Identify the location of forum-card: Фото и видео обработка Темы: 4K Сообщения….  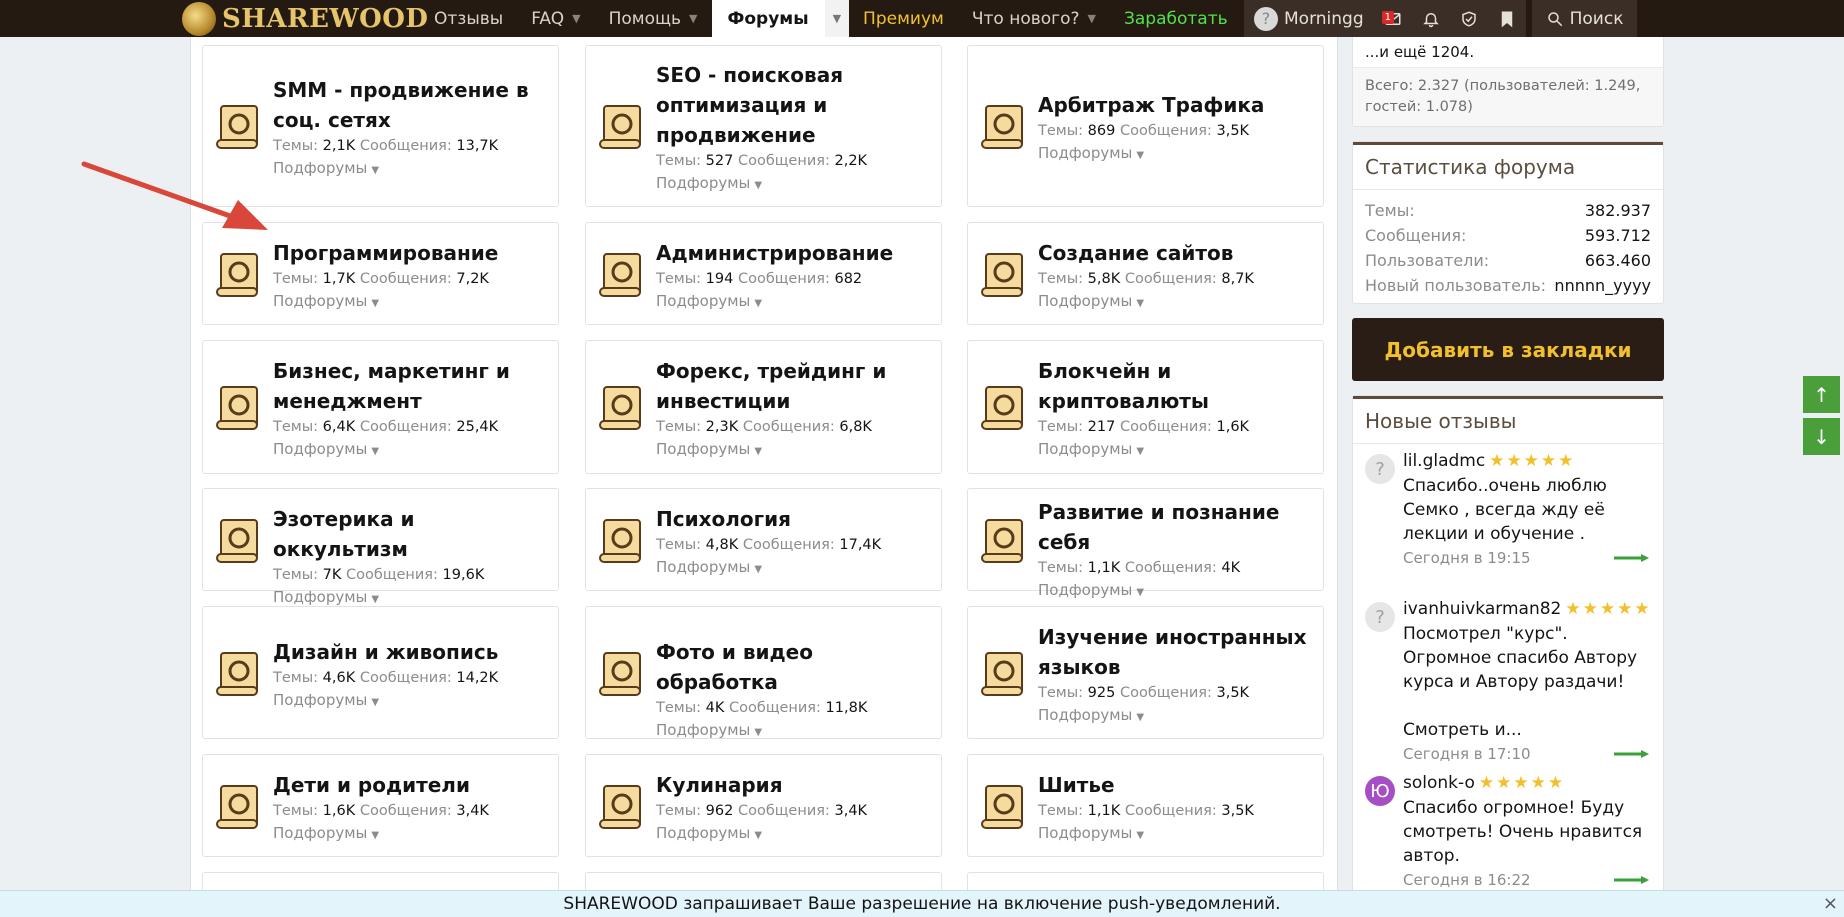
(763, 672).